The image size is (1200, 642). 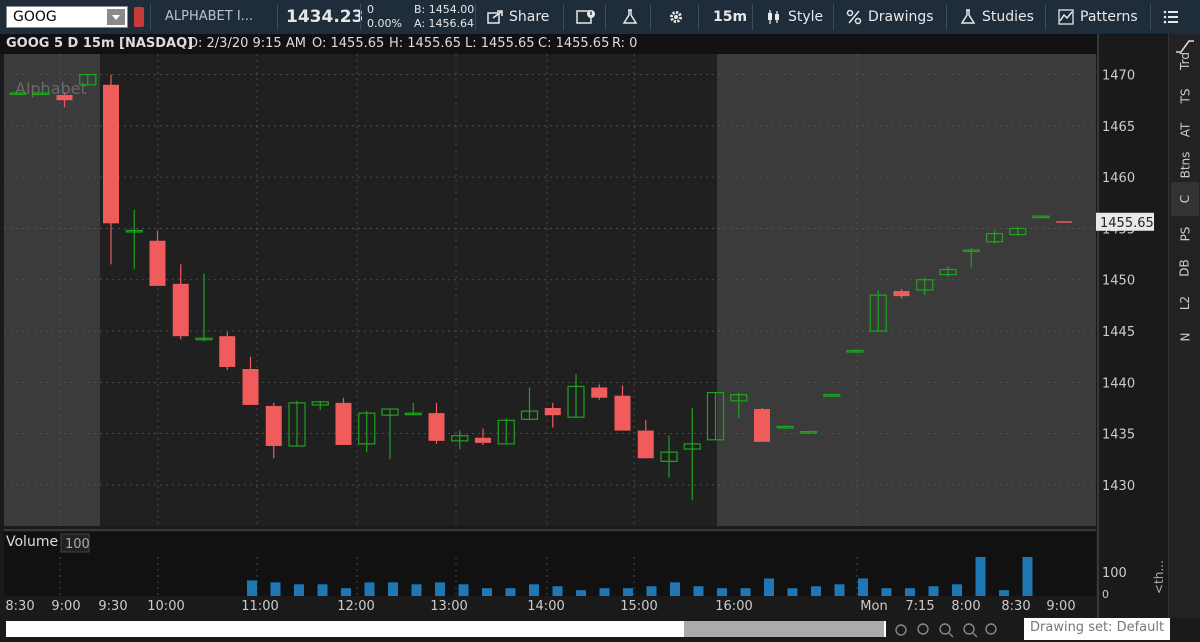 What do you see at coordinates (1118, 127) in the screenshot?
I see `y-tick-label: 1465` at bounding box center [1118, 127].